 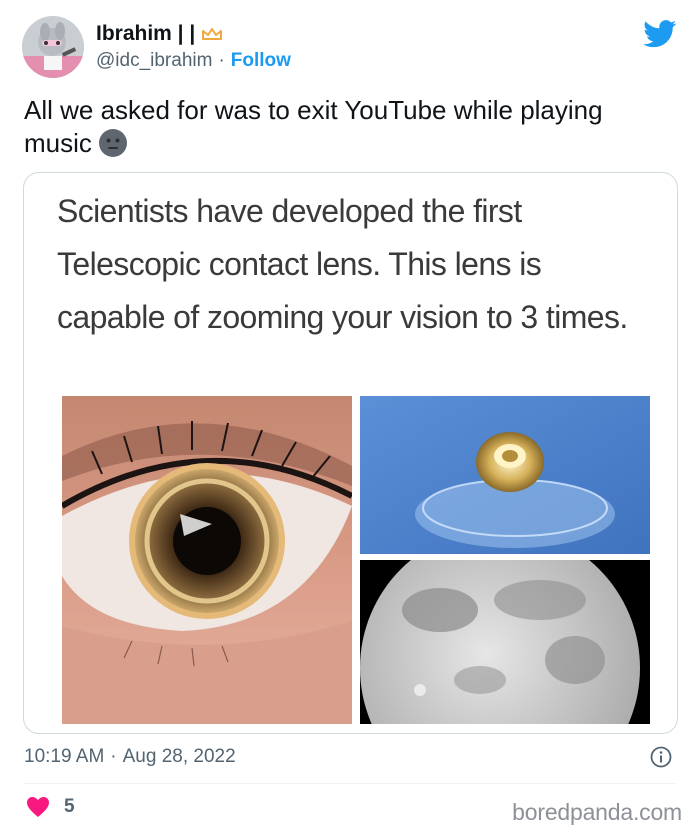 I want to click on timestamp: 10:19 AM · Aug 28, 2022, so click(x=130, y=757).